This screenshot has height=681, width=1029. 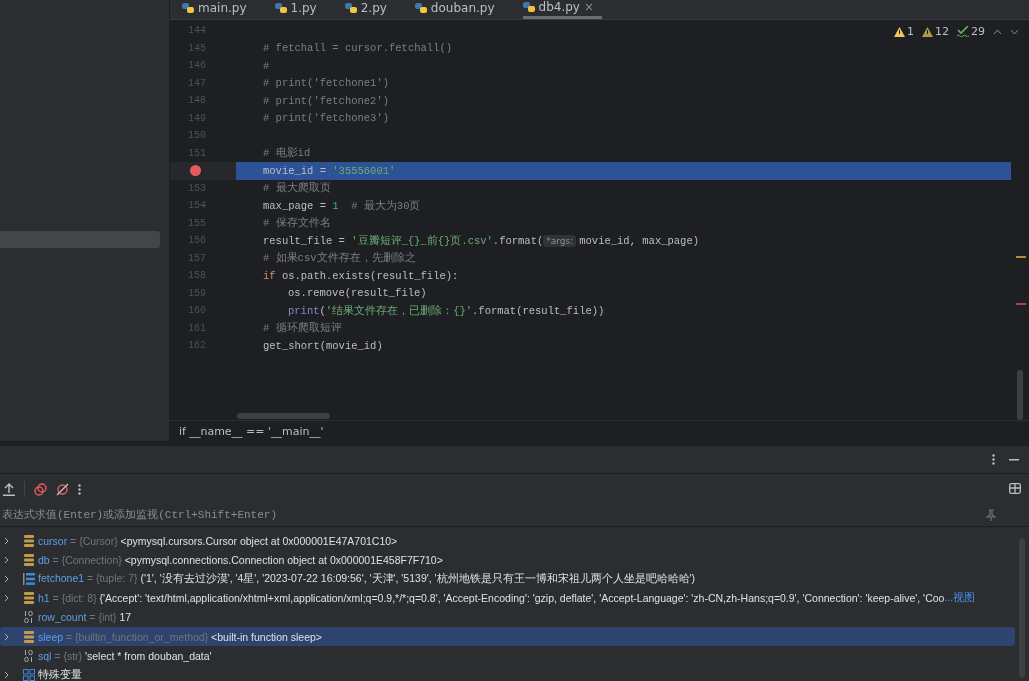 What do you see at coordinates (991, 515) in the screenshot?
I see `pin-icon` at bounding box center [991, 515].